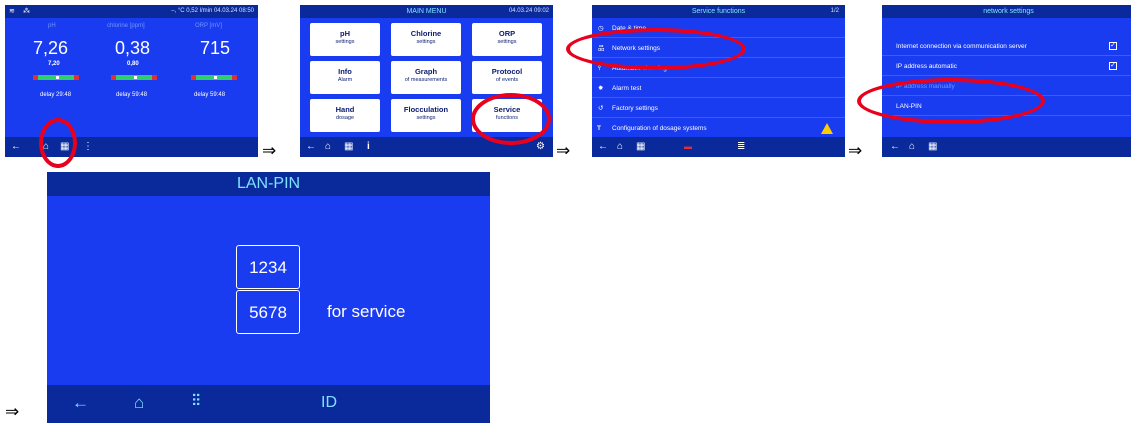 The image size is (1131, 423). I want to click on highlight-circle-service-tile, so click(511, 119).